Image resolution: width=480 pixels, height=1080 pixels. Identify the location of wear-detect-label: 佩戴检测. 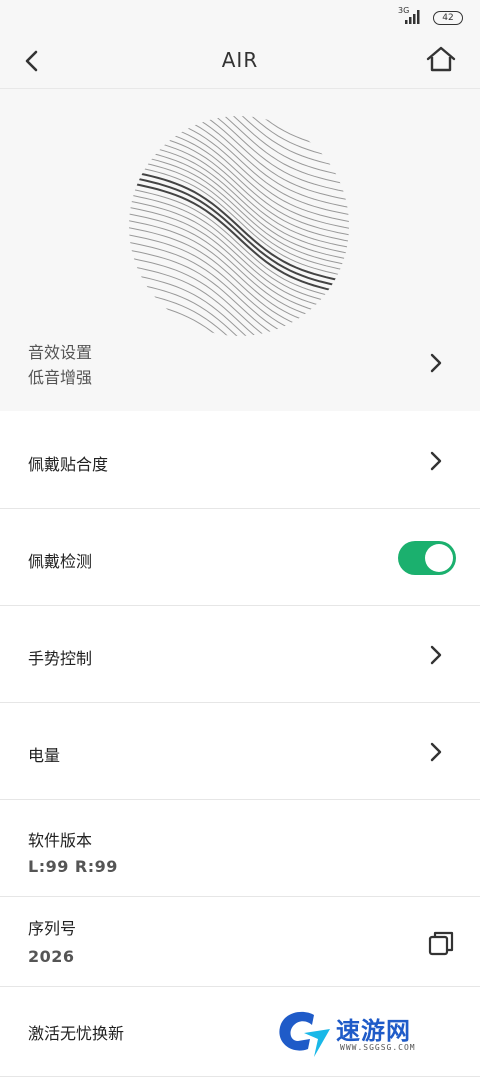
(60, 561).